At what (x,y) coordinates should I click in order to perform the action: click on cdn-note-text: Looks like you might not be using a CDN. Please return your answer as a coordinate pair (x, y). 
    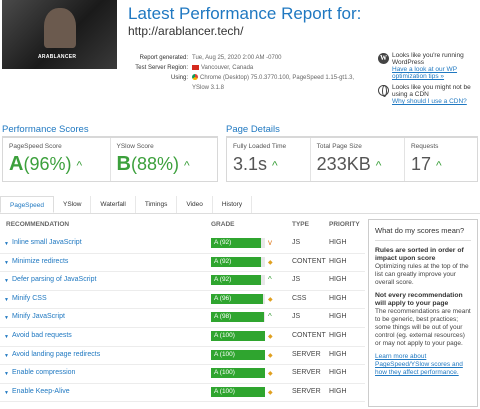
    Looking at the image, I should click on (431, 91).